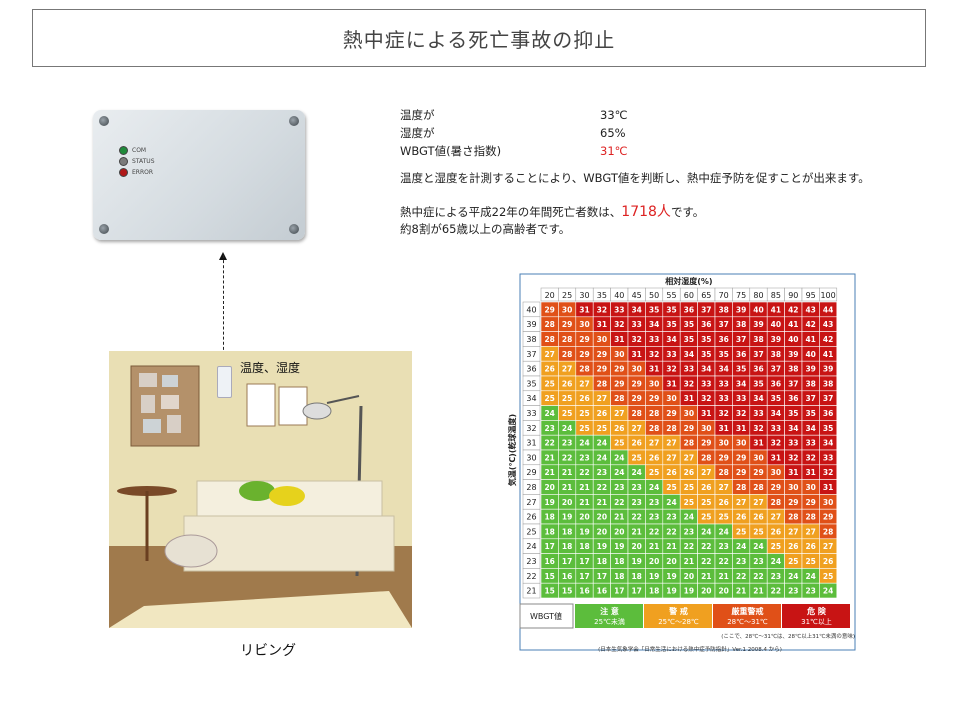 This screenshot has height=720, width=960. I want to click on legend-range: 28℃～31℃, so click(747, 622).